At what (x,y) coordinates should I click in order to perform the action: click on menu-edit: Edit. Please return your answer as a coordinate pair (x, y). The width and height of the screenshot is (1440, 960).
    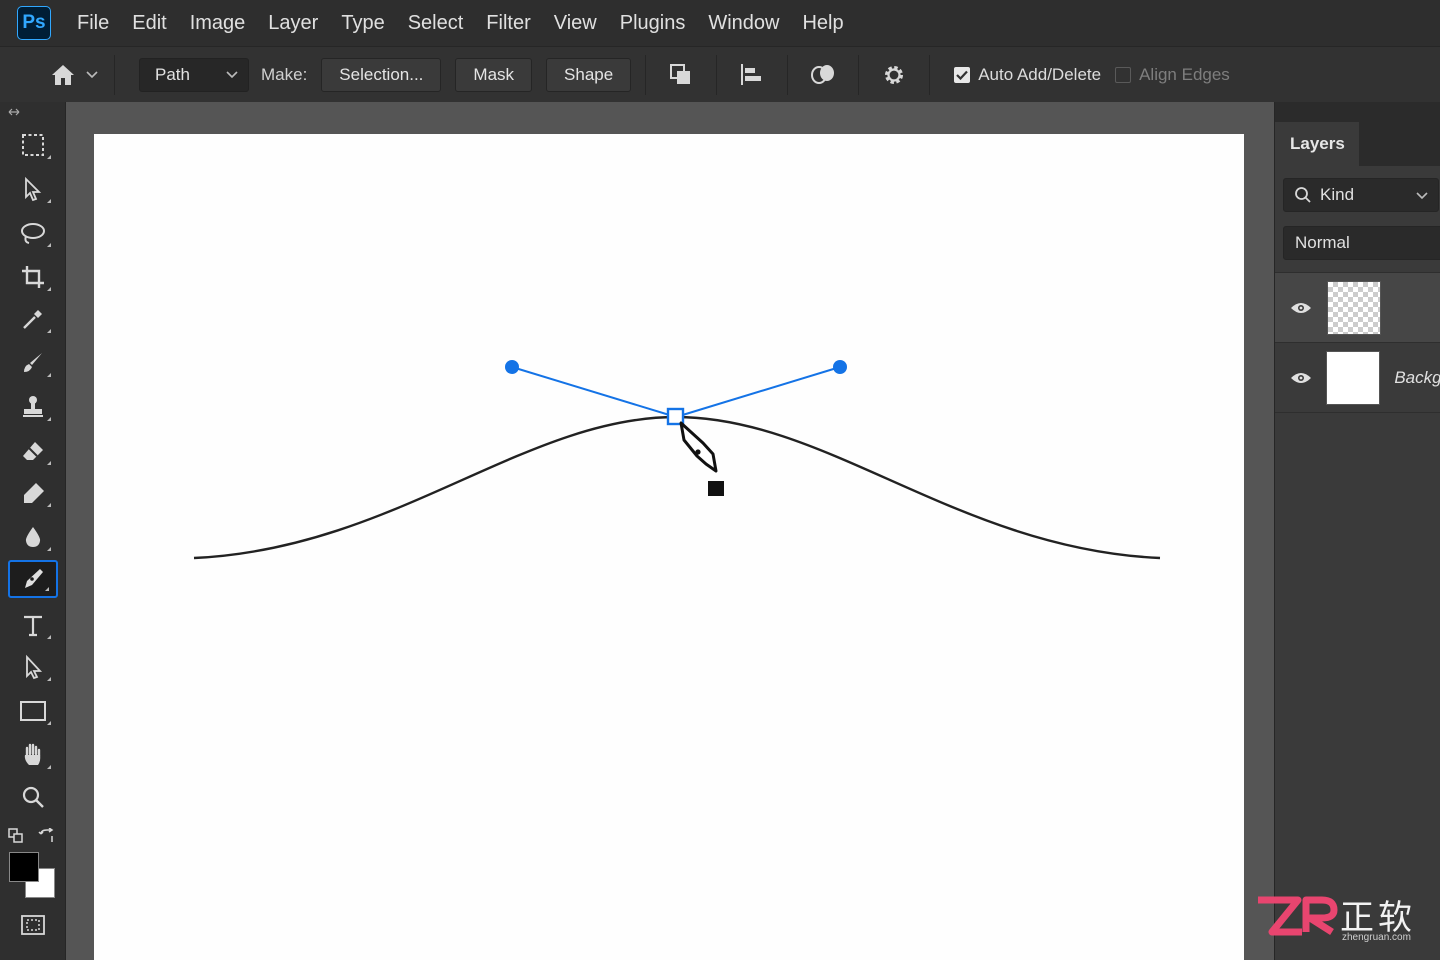
    Looking at the image, I should click on (149, 23).